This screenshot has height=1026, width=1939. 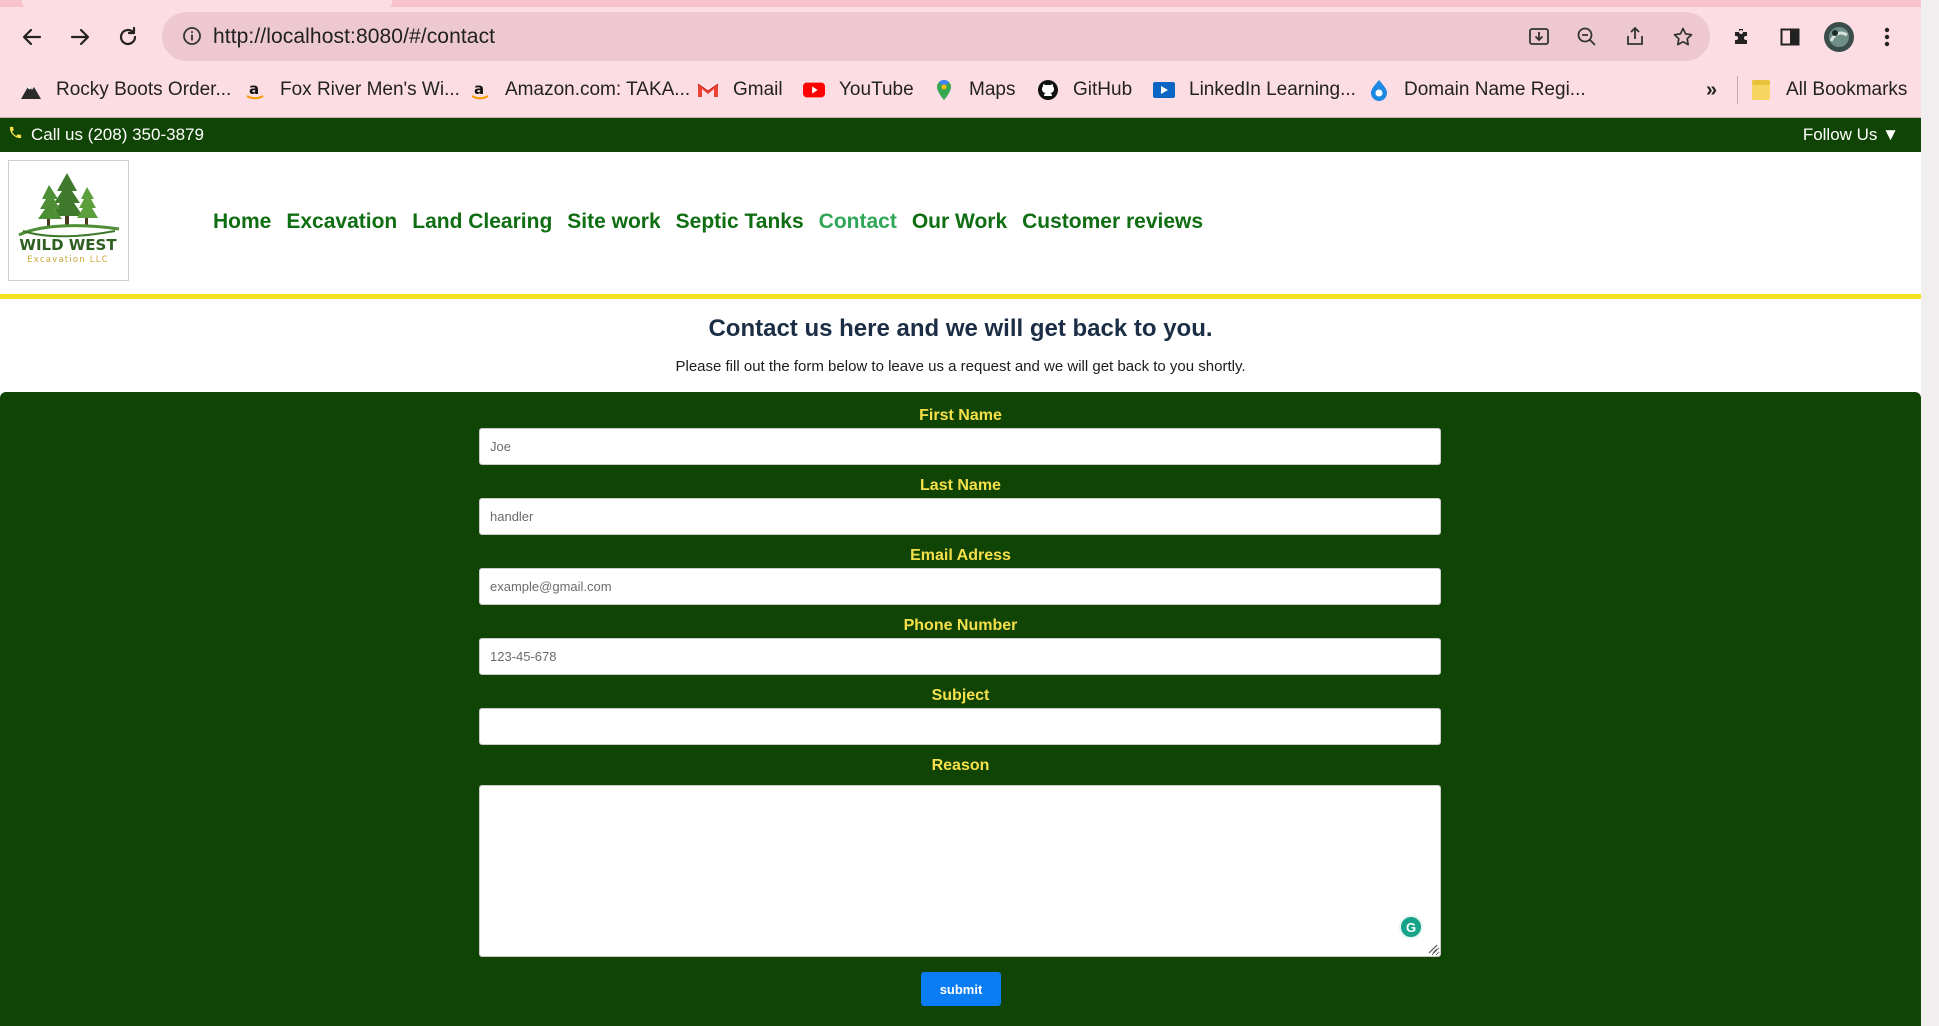 What do you see at coordinates (192, 38) in the screenshot?
I see `site-info-icon` at bounding box center [192, 38].